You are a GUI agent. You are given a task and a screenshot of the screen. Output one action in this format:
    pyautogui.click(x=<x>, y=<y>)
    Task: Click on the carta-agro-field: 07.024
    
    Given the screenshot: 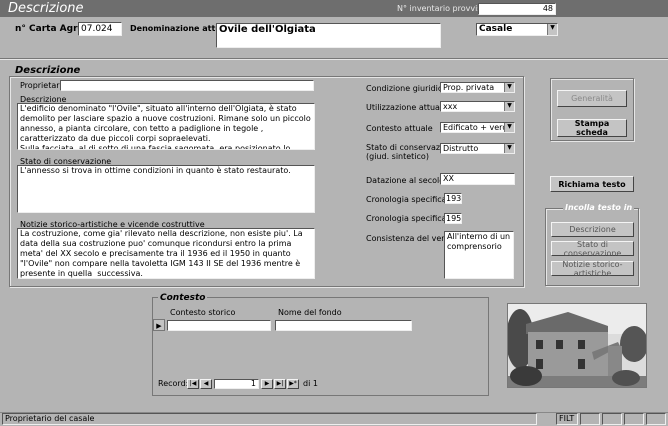 What is the action you would take?
    pyautogui.click(x=100, y=29)
    